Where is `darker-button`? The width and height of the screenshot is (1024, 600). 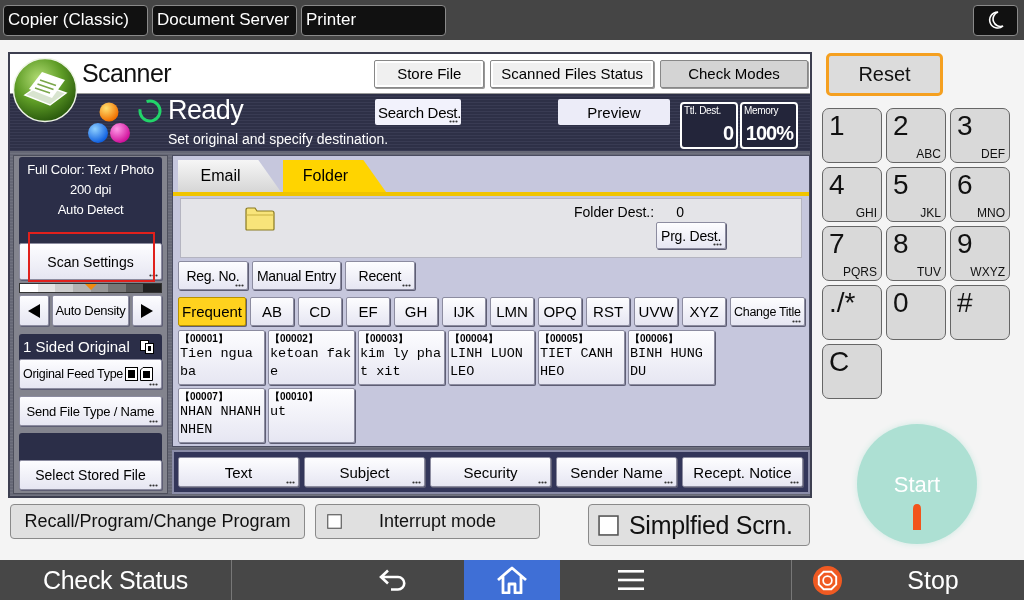 darker-button is located at coordinates (146, 310).